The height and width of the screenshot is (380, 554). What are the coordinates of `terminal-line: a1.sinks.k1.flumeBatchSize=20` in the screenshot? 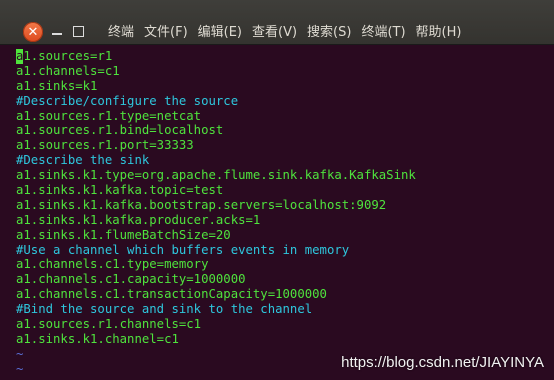 It's located at (123, 234).